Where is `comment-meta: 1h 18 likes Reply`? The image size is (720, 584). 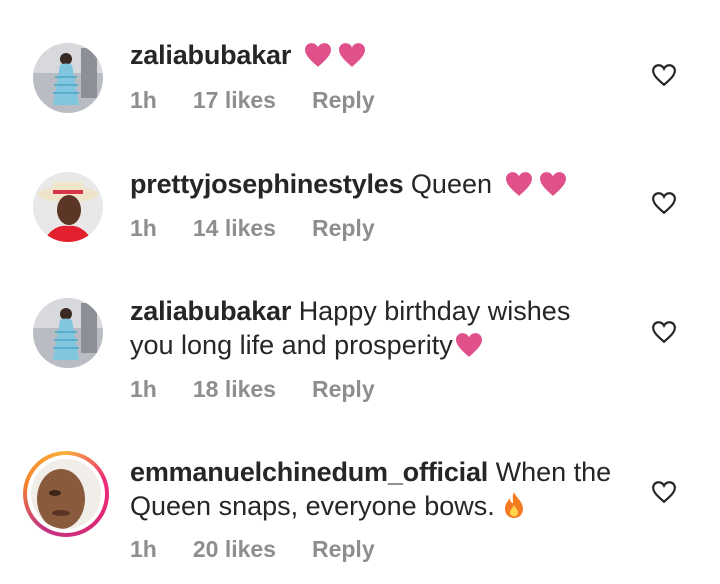 comment-meta: 1h 18 likes Reply is located at coordinates (270, 389).